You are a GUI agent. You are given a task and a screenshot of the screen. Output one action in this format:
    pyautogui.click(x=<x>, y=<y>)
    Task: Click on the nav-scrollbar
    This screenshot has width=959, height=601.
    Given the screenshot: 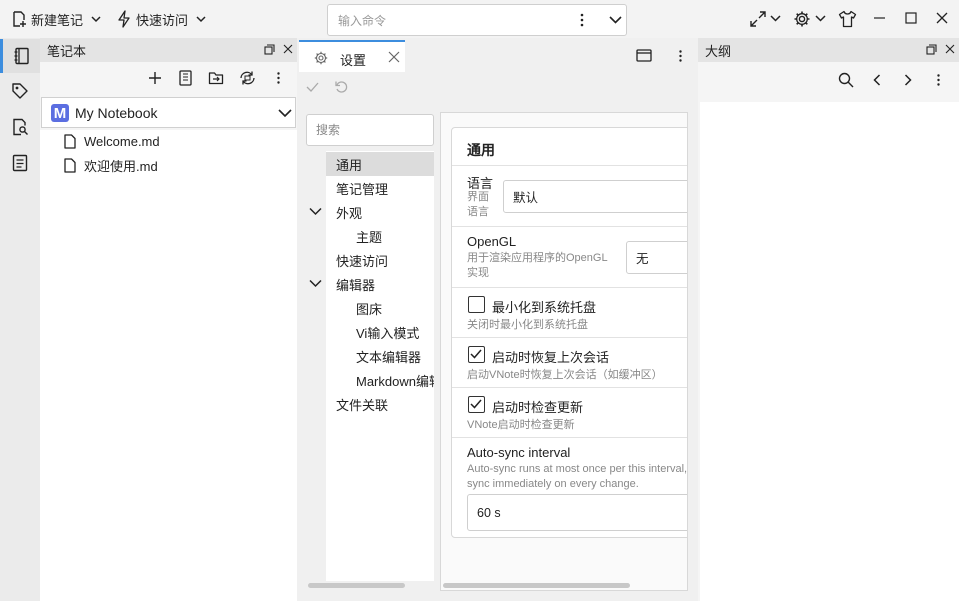 What is the action you would take?
    pyautogui.click(x=356, y=585)
    